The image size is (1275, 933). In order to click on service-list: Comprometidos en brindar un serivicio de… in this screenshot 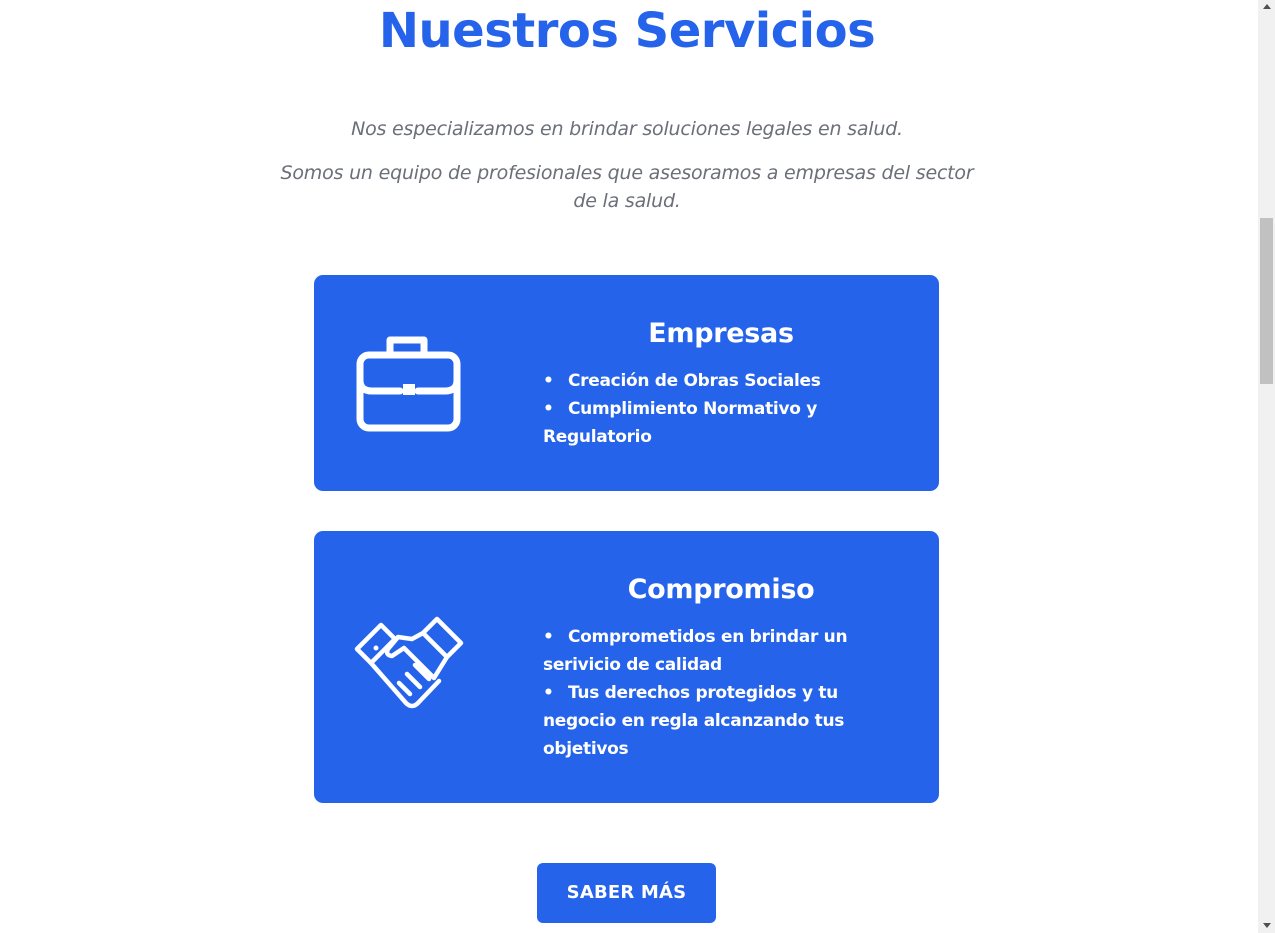, I will do `click(708, 693)`.